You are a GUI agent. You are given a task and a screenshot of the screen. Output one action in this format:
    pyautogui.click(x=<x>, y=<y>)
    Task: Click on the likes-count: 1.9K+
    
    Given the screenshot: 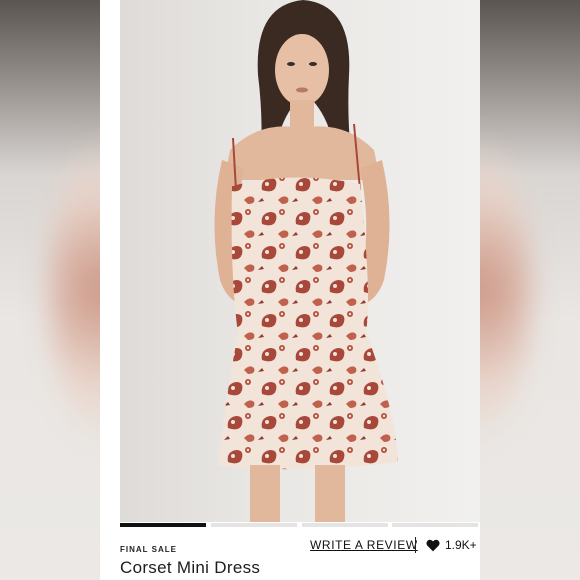 What is the action you would take?
    pyautogui.click(x=461, y=545)
    